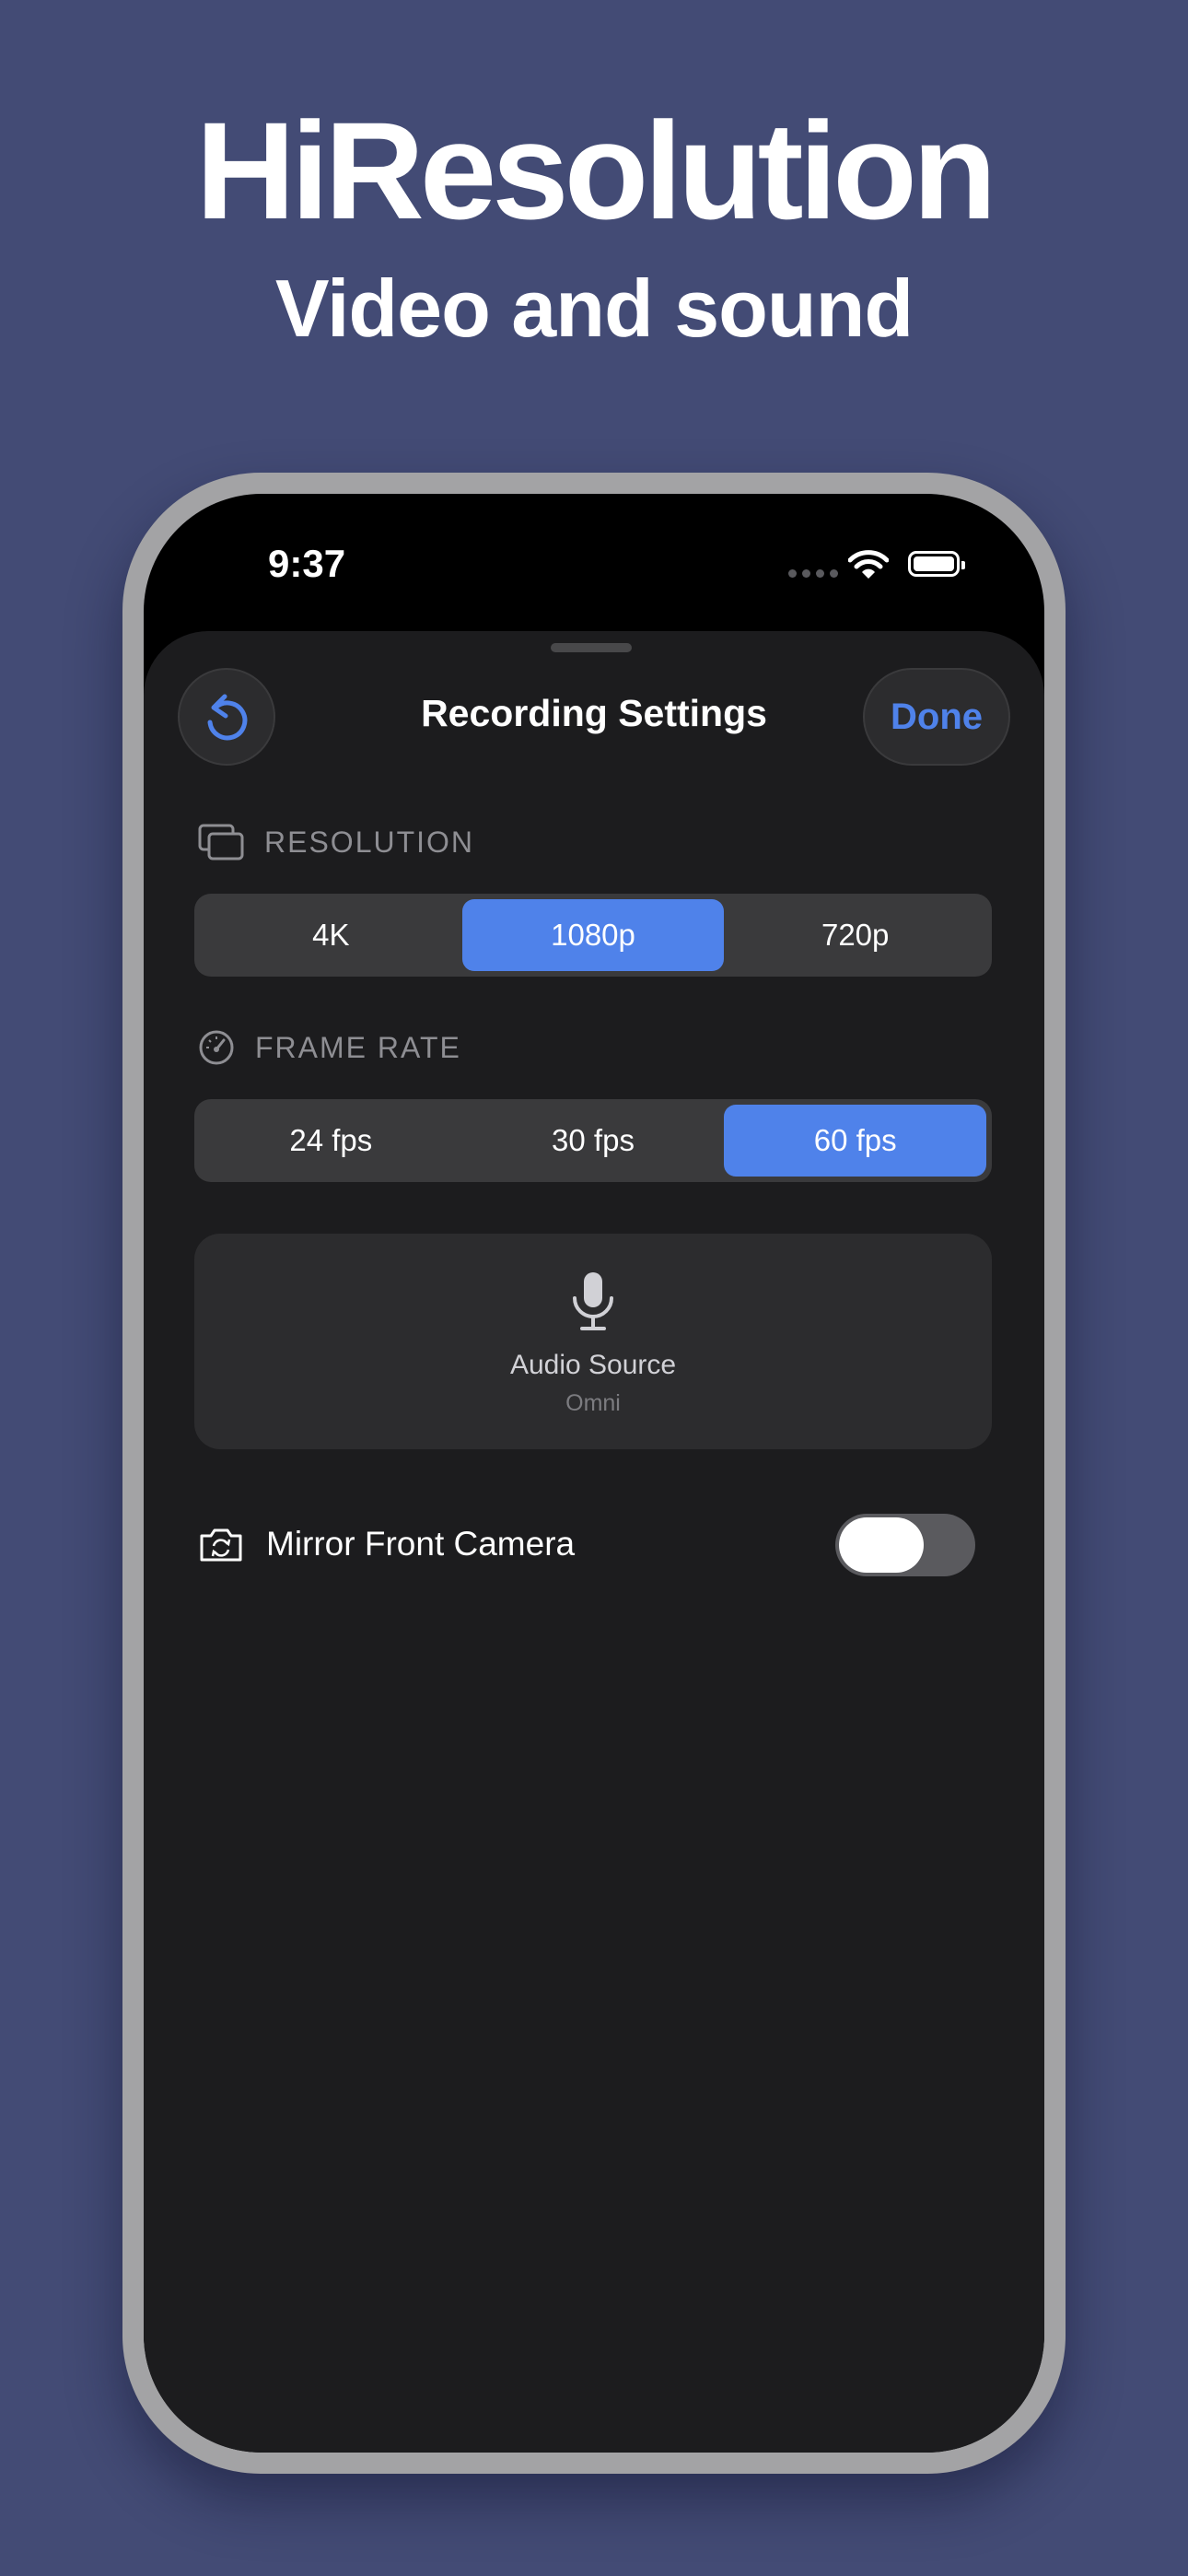 Image resolution: width=1188 pixels, height=2576 pixels. What do you see at coordinates (593, 1301) in the screenshot?
I see `microphone-icon` at bounding box center [593, 1301].